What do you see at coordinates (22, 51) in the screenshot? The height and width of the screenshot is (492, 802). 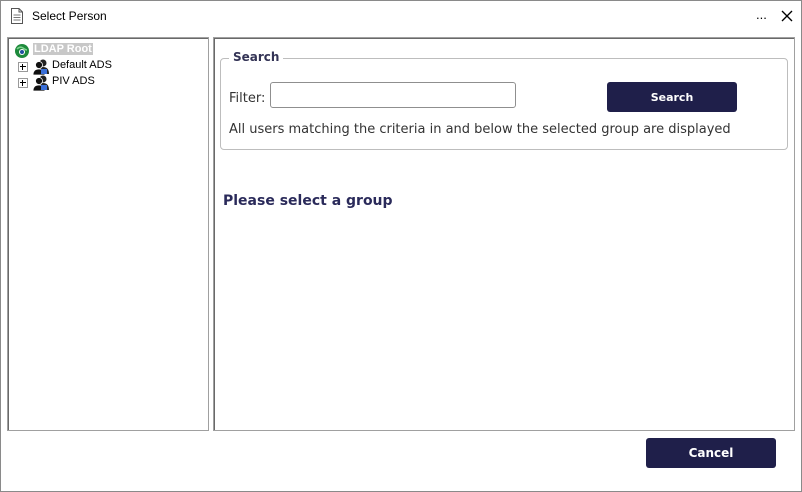 I see `globe-network-icon` at bounding box center [22, 51].